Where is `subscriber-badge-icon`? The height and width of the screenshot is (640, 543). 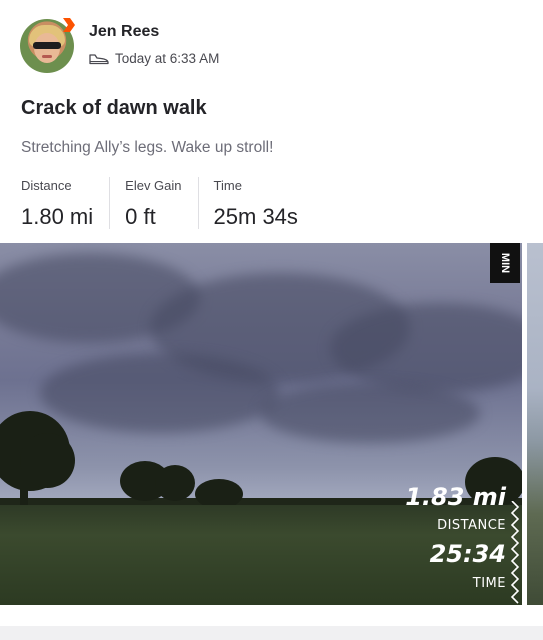 subscriber-badge-icon is located at coordinates (69, 25).